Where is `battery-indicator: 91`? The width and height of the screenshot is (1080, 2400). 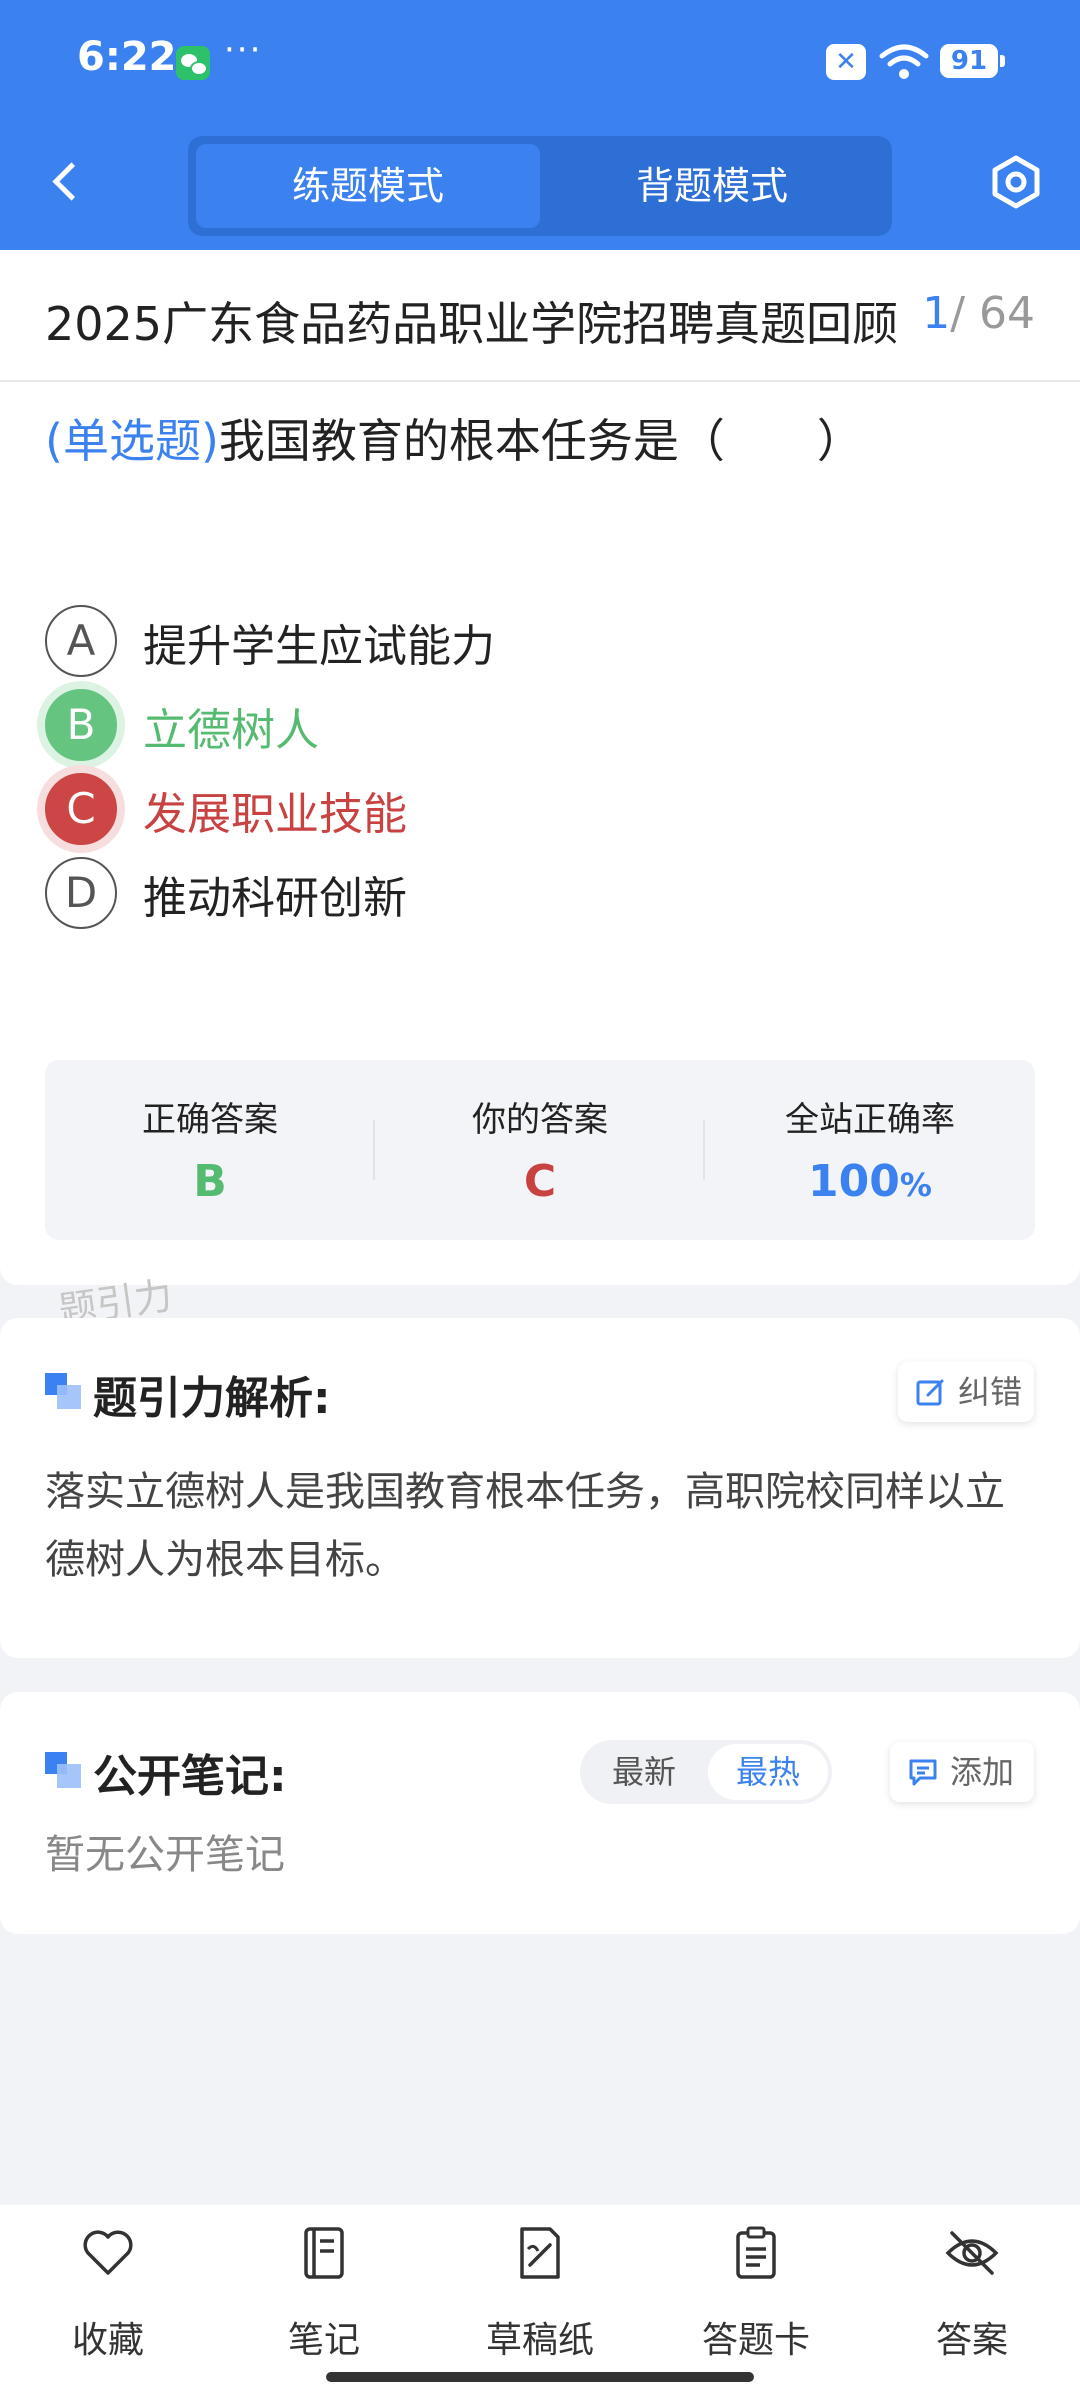
battery-indicator: 91 is located at coordinates (972, 61).